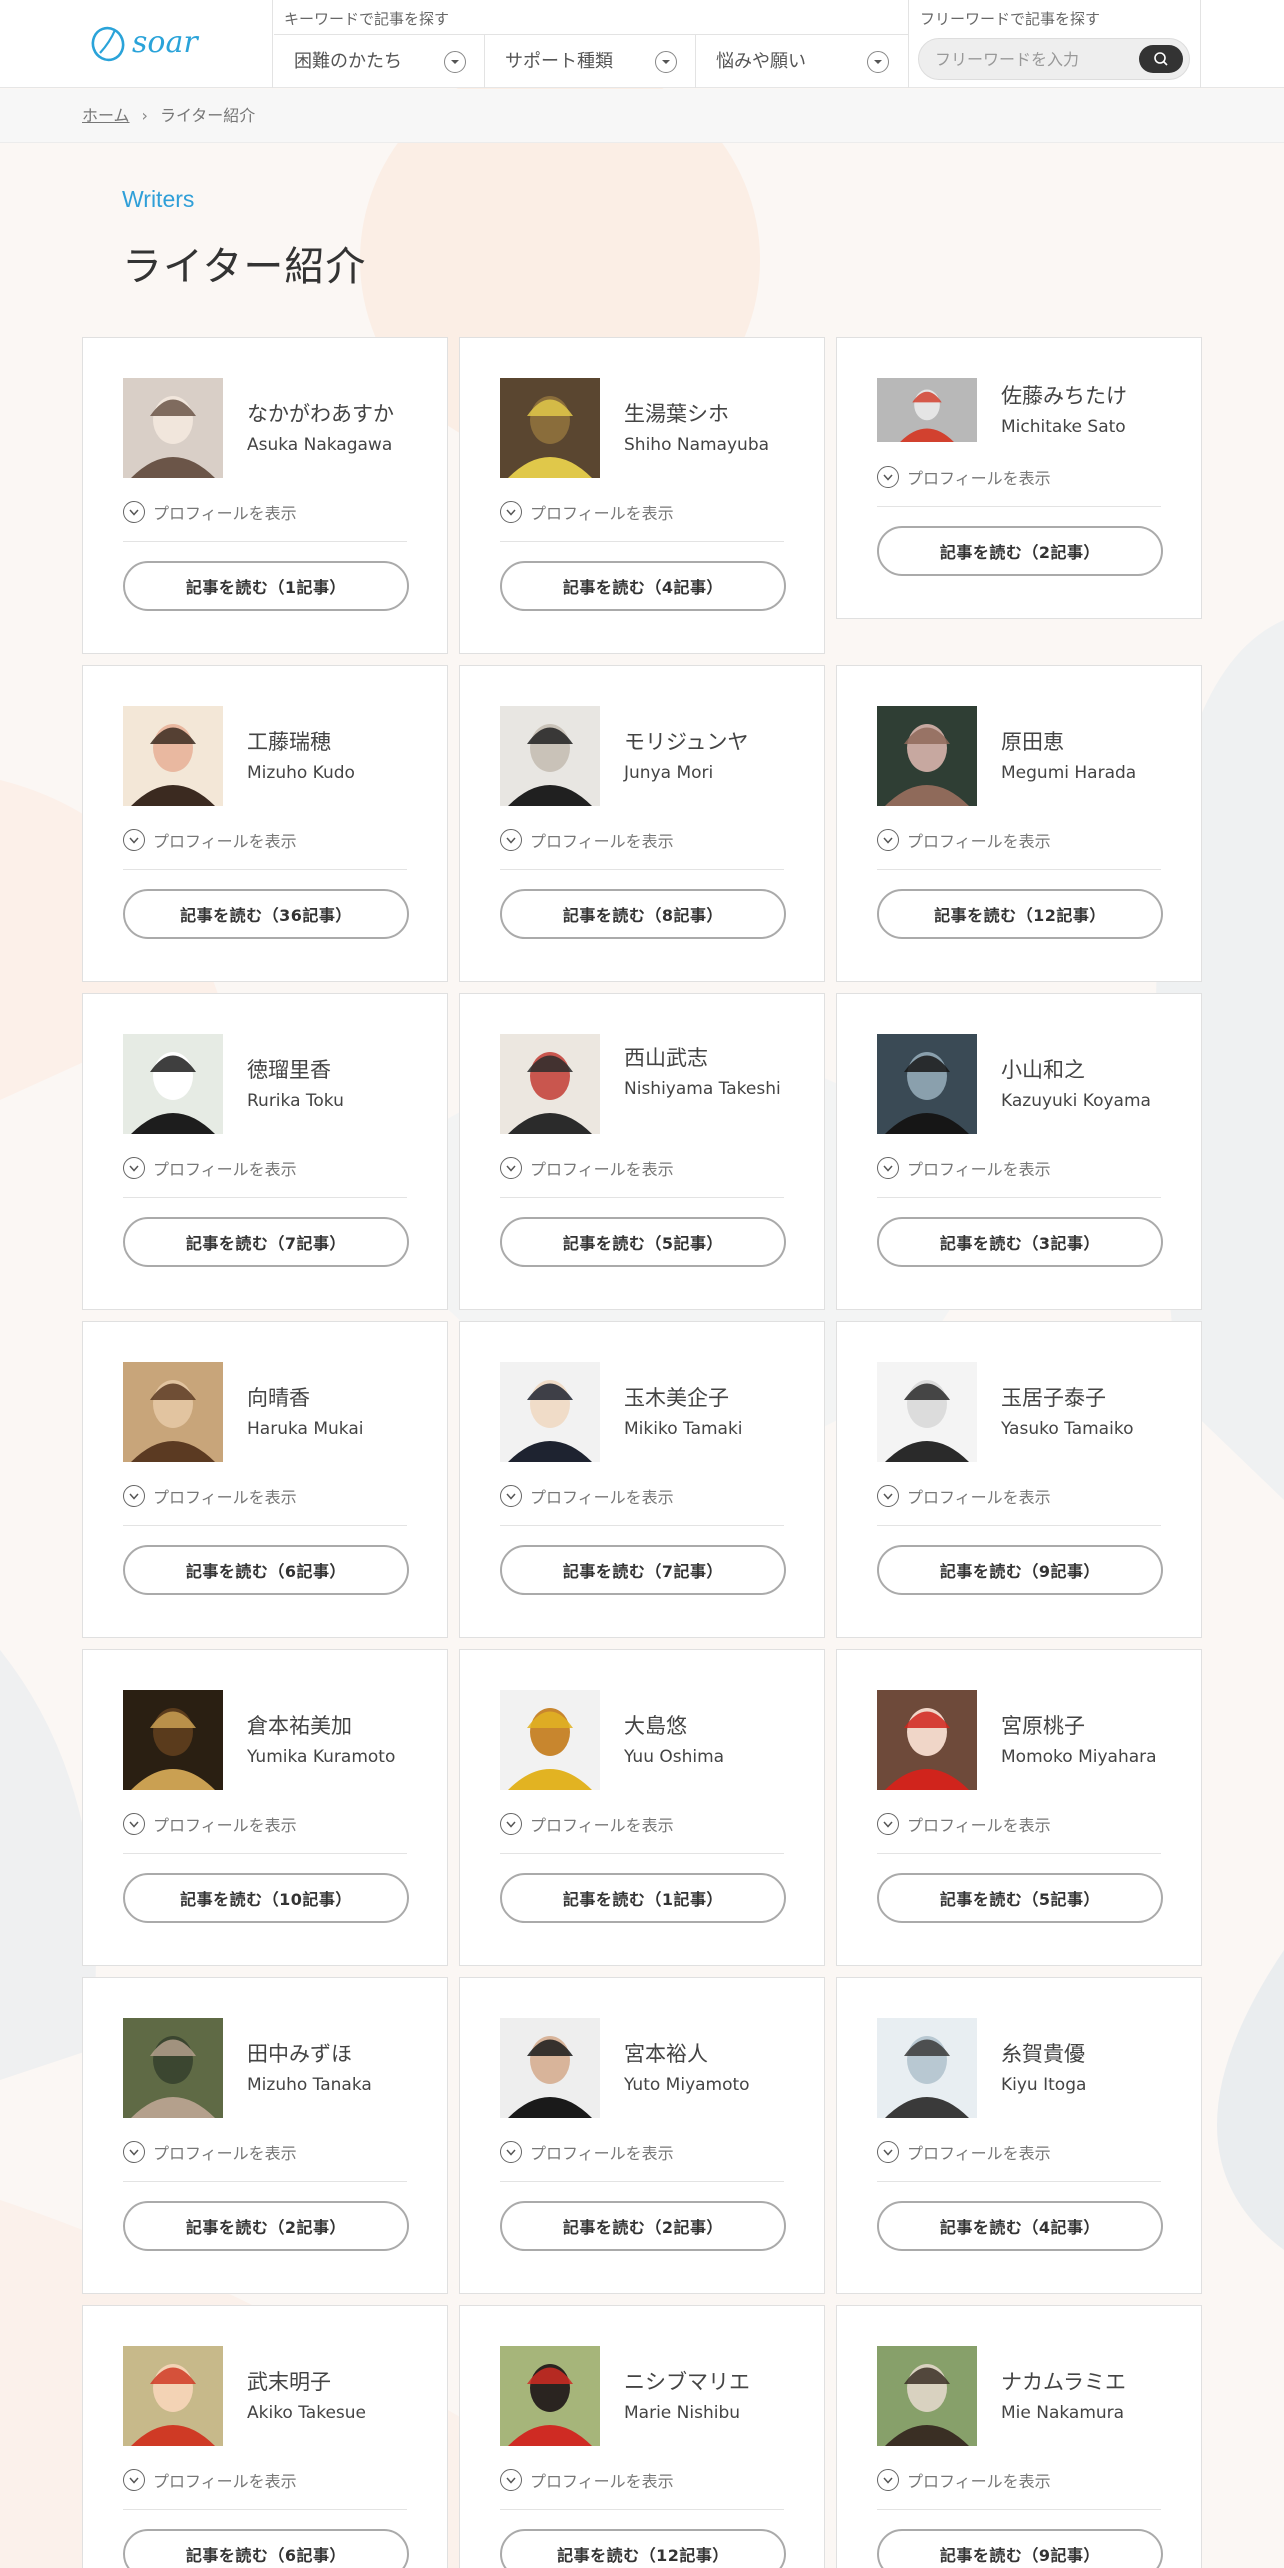 This screenshot has height=2568, width=1284. I want to click on search-button, so click(1161, 59).